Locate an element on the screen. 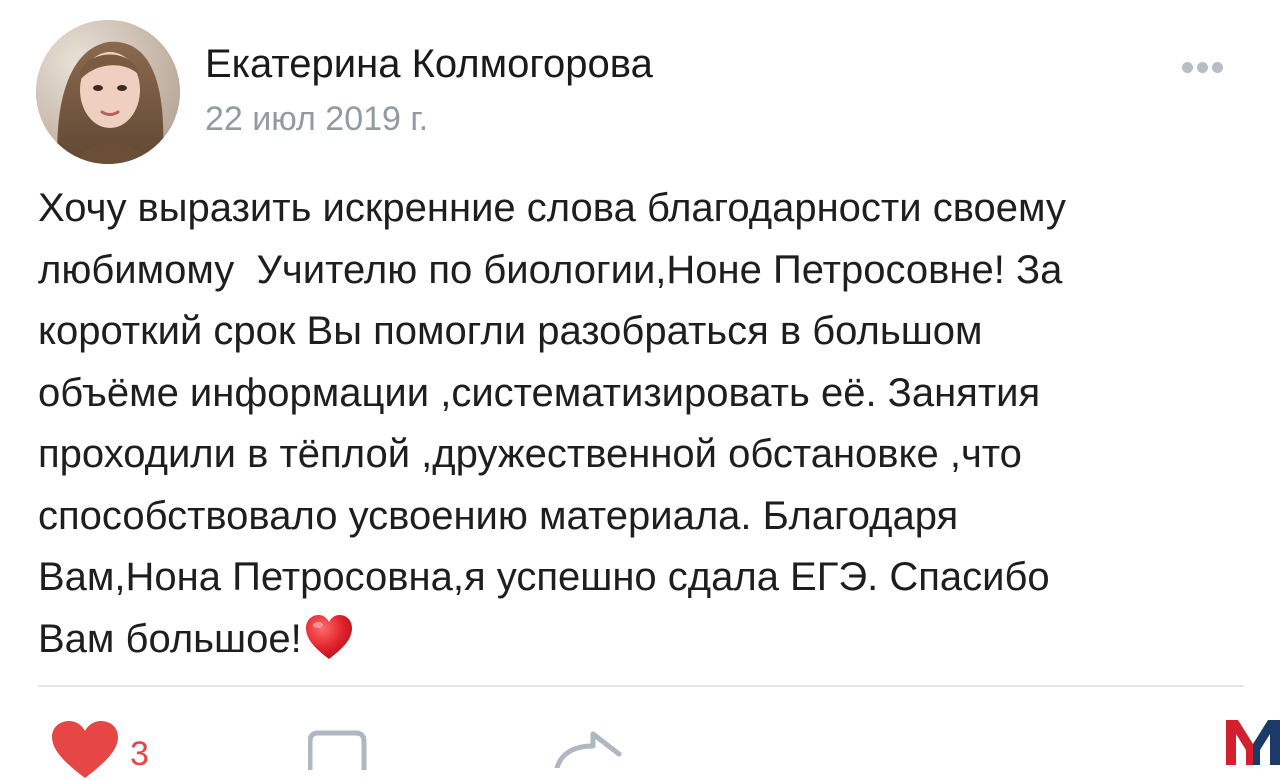 Image resolution: width=1280 pixels, height=780 pixels. avatar-photo is located at coordinates (108, 92).